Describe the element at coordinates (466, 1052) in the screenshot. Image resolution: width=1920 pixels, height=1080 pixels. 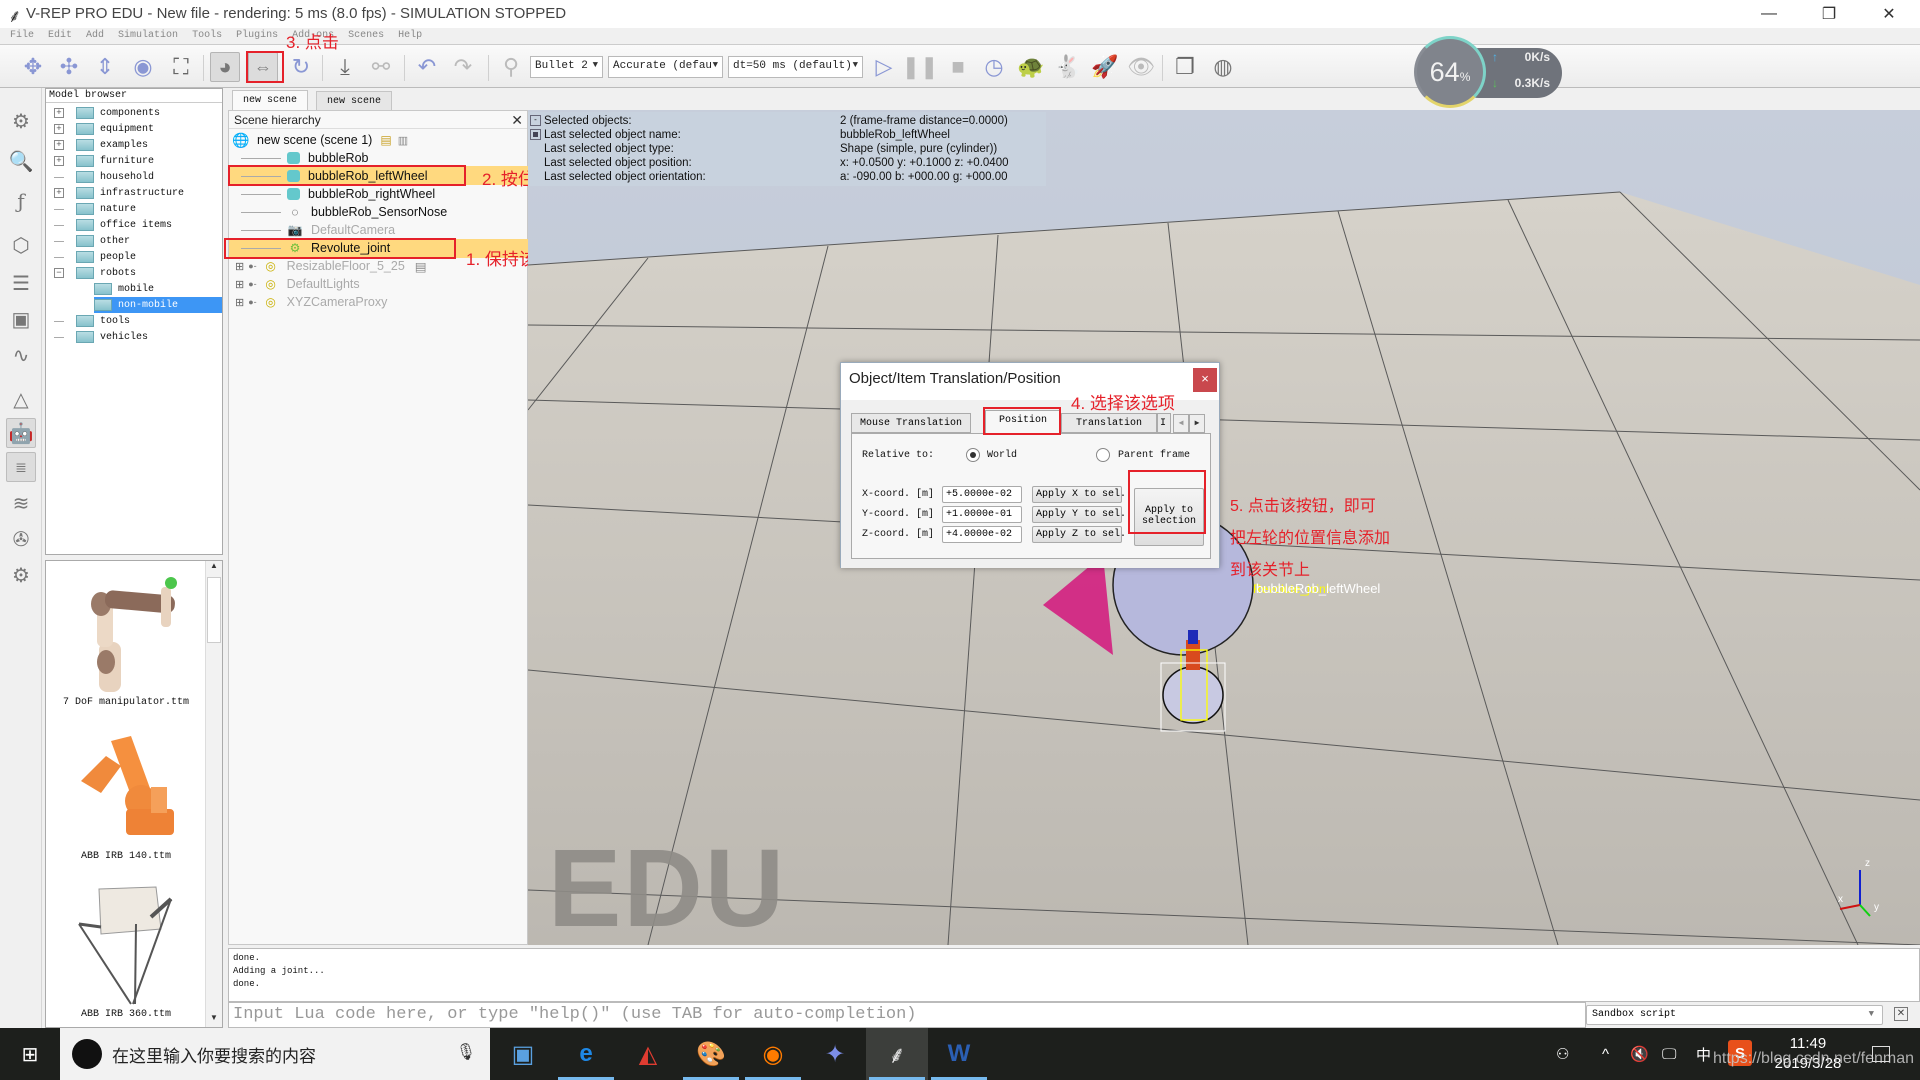
I see `microphone-icon: 🎙` at that location.